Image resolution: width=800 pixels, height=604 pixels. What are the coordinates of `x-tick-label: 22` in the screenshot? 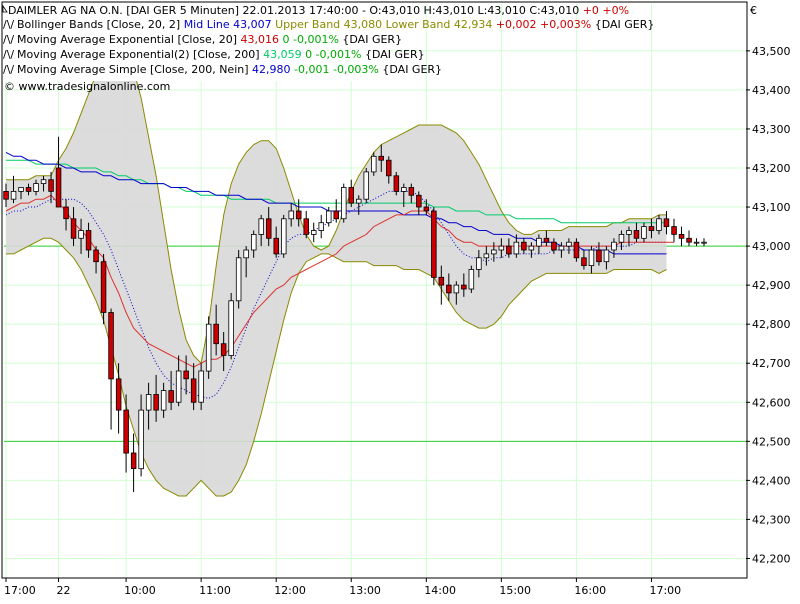 It's located at (64, 590).